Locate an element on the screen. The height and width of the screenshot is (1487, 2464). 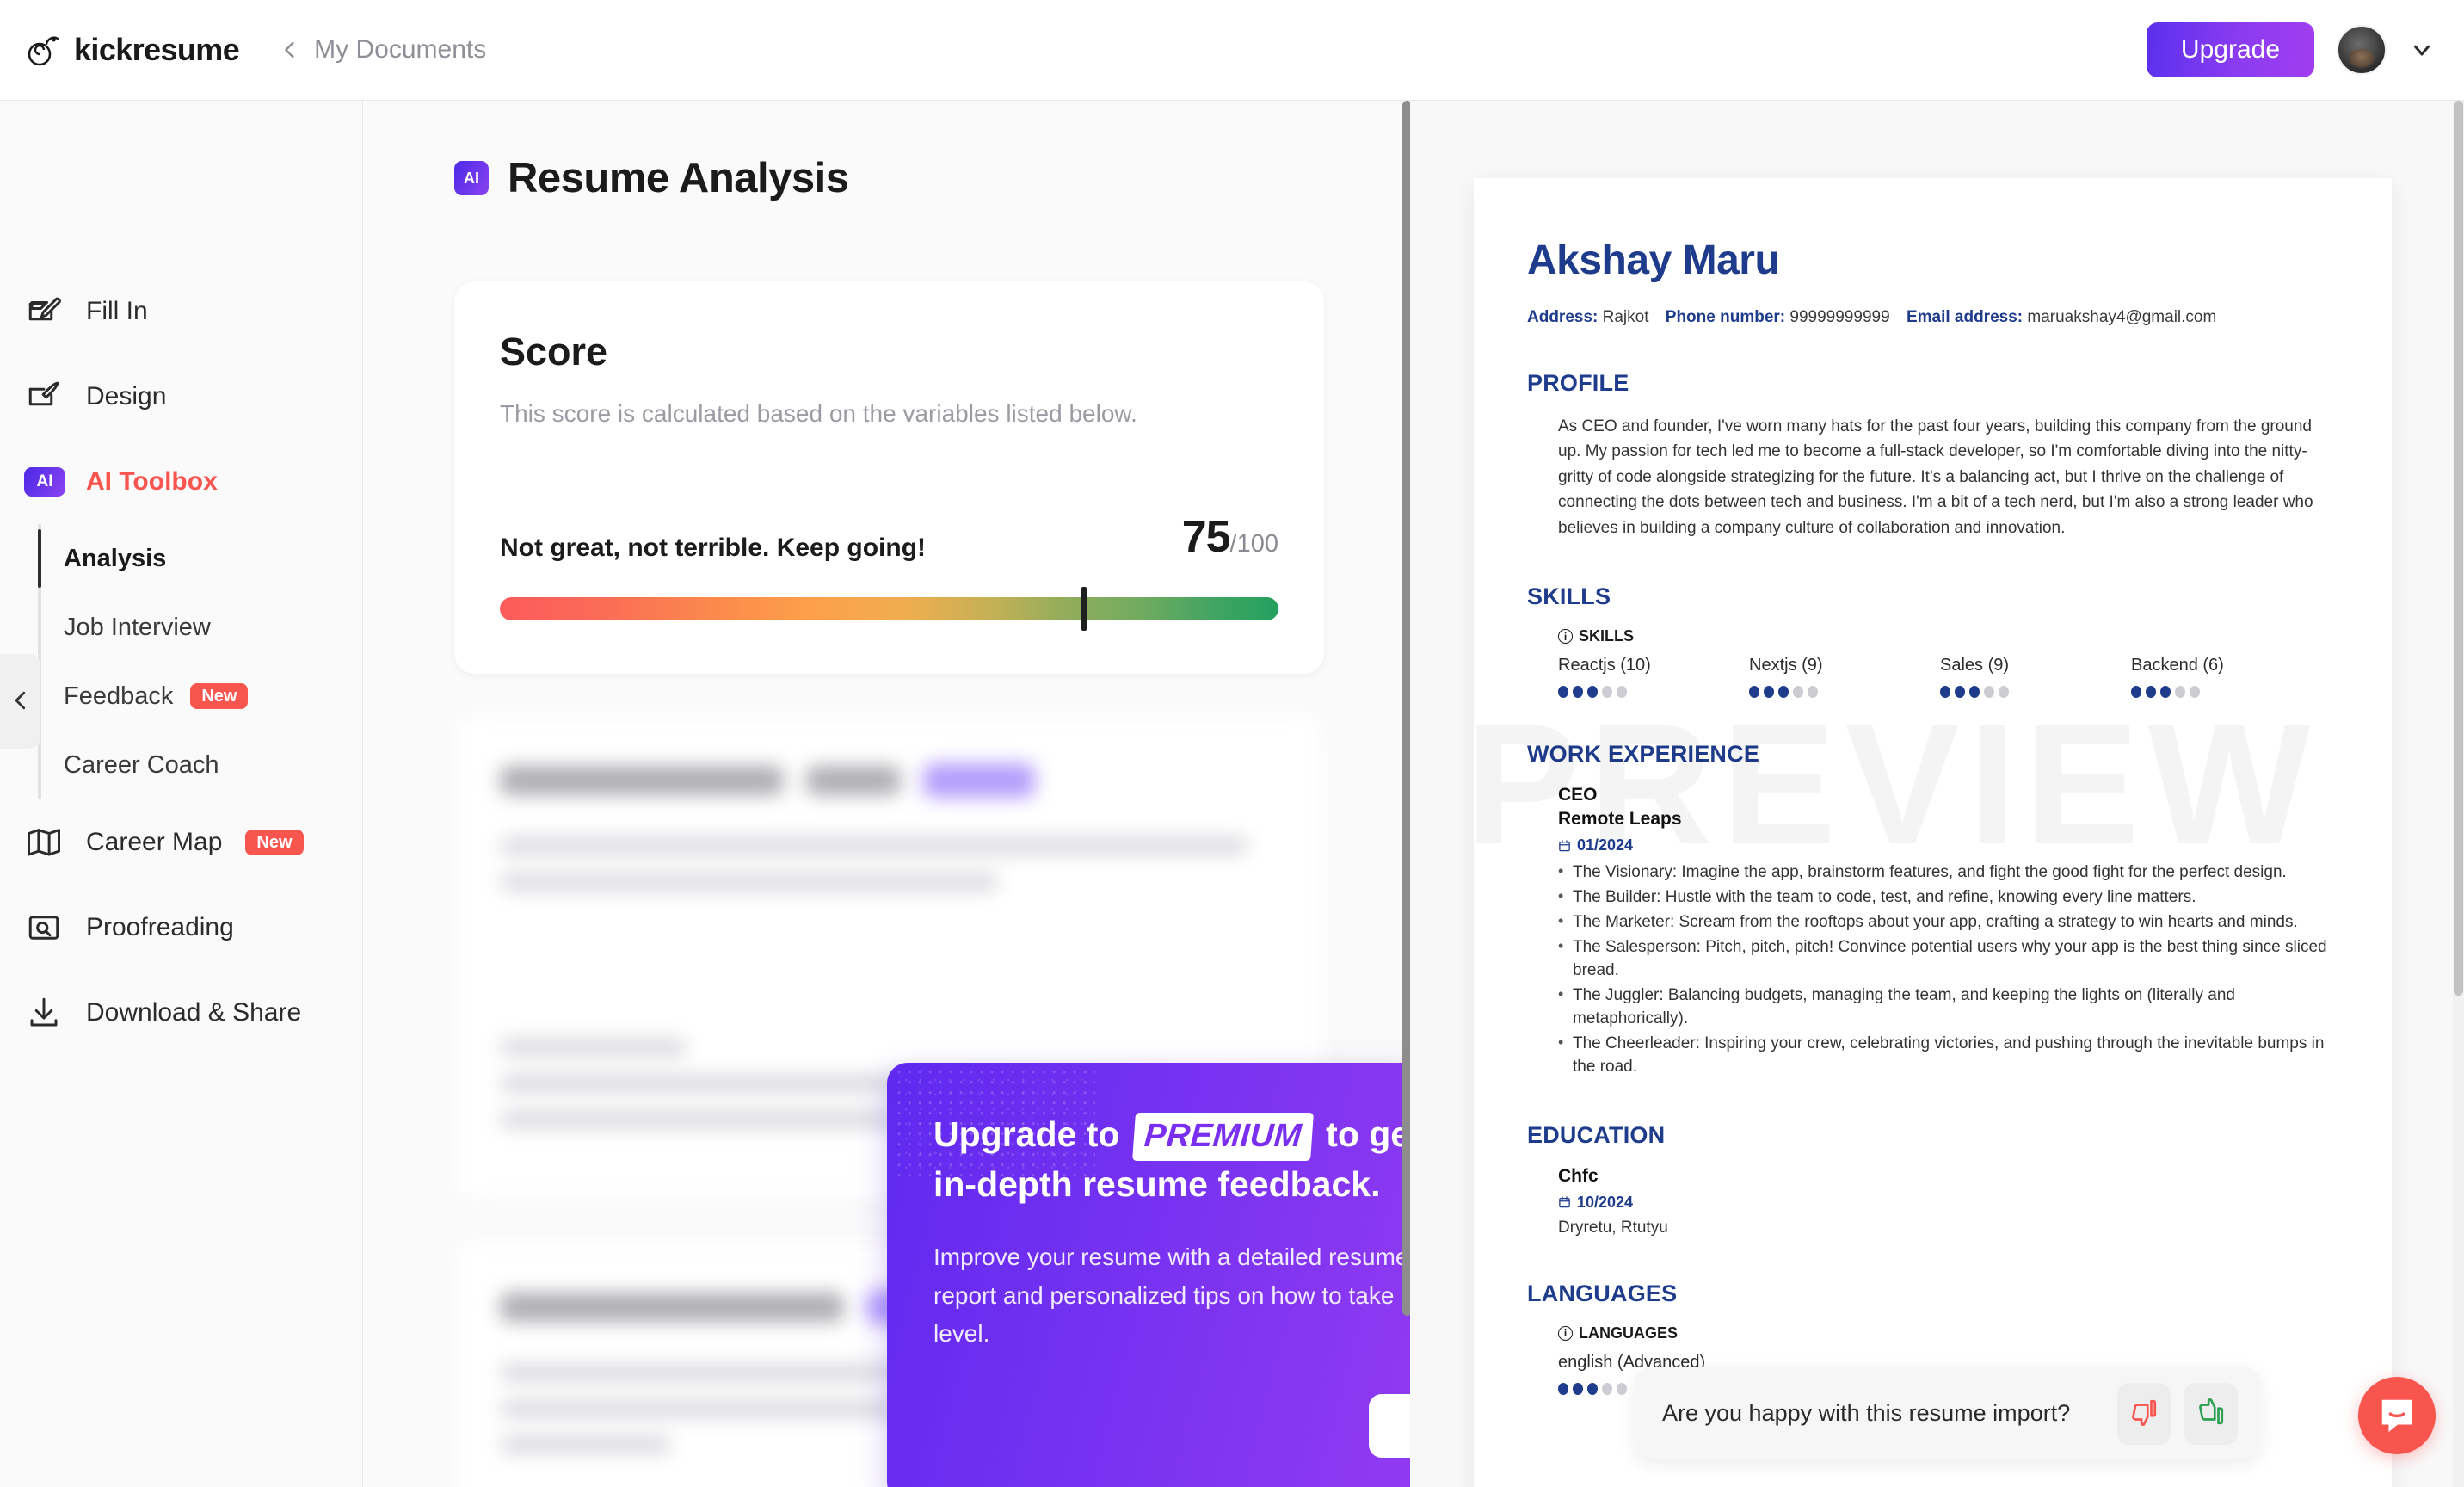
thumbs-up-button is located at coordinates (2211, 1413).